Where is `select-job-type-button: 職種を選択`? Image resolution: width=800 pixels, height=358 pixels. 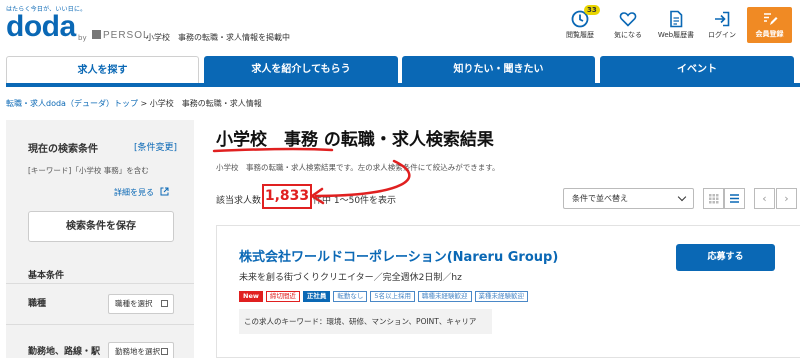
select-job-type-button: 職種を選択 is located at coordinates (141, 304).